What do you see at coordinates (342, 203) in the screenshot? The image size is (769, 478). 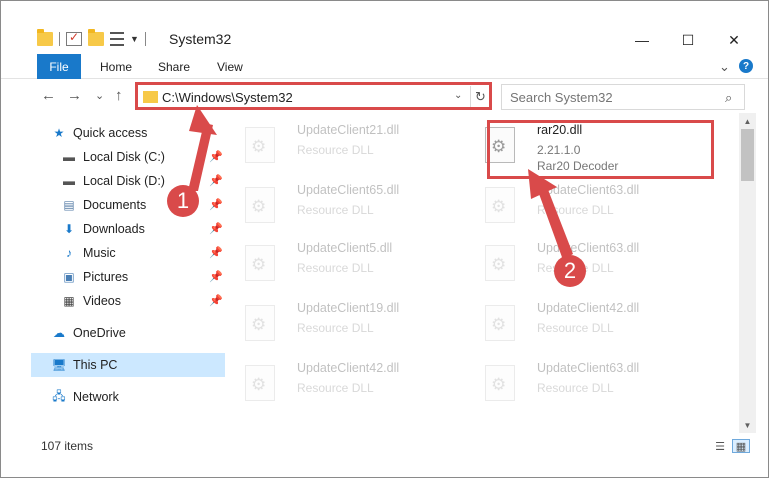 I see `file-tile: UpdateClient65.dll Resource DLL` at bounding box center [342, 203].